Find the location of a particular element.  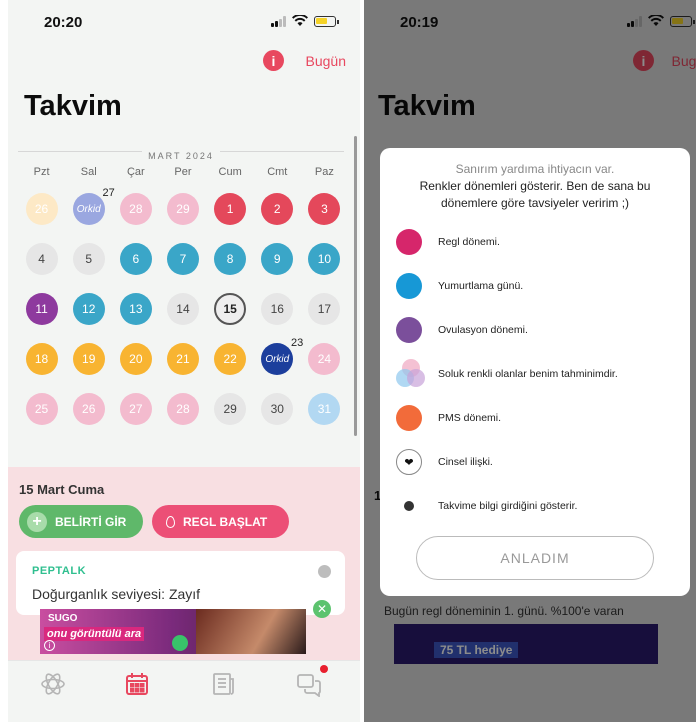

calendar-day: 7 is located at coordinates (182, 259).